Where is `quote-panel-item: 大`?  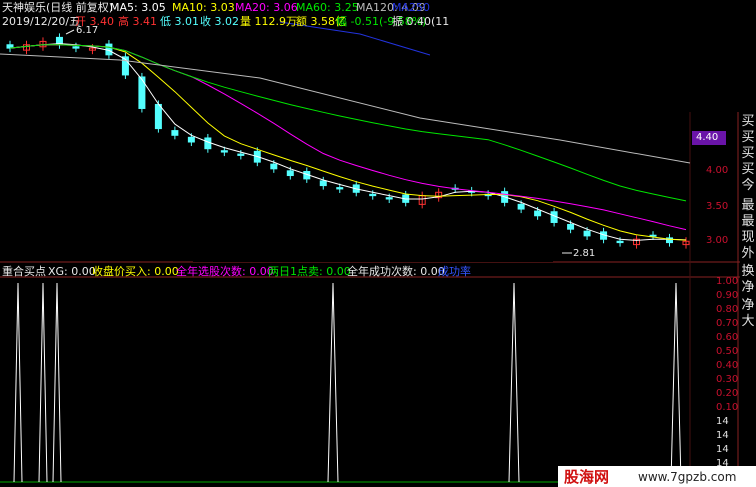 quote-panel-item: 大 is located at coordinates (748, 321).